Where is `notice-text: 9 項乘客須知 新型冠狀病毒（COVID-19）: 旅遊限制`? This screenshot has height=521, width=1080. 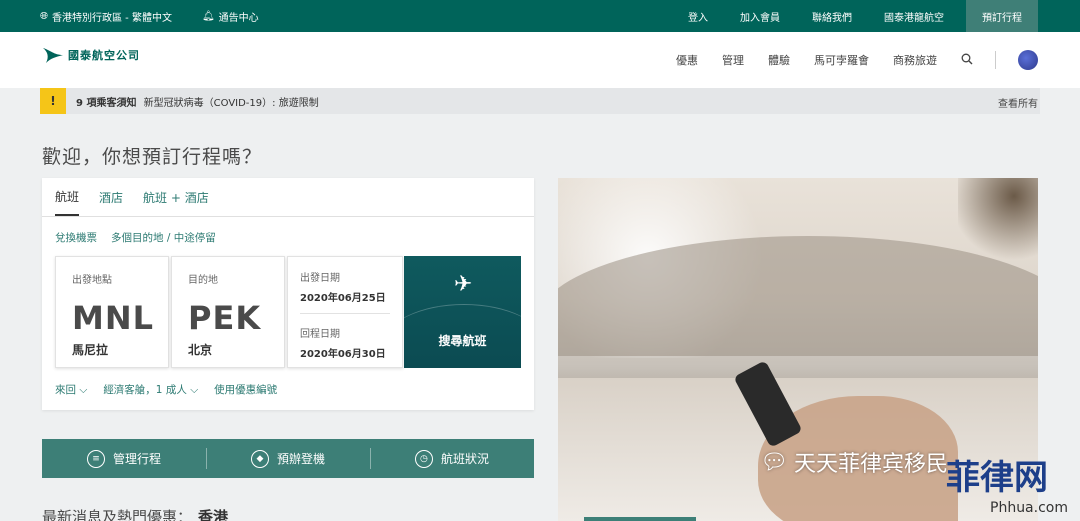
notice-text: 9 項乘客須知 新型冠狀病毒（COVID-19）: 旅遊限制 is located at coordinates (197, 101).